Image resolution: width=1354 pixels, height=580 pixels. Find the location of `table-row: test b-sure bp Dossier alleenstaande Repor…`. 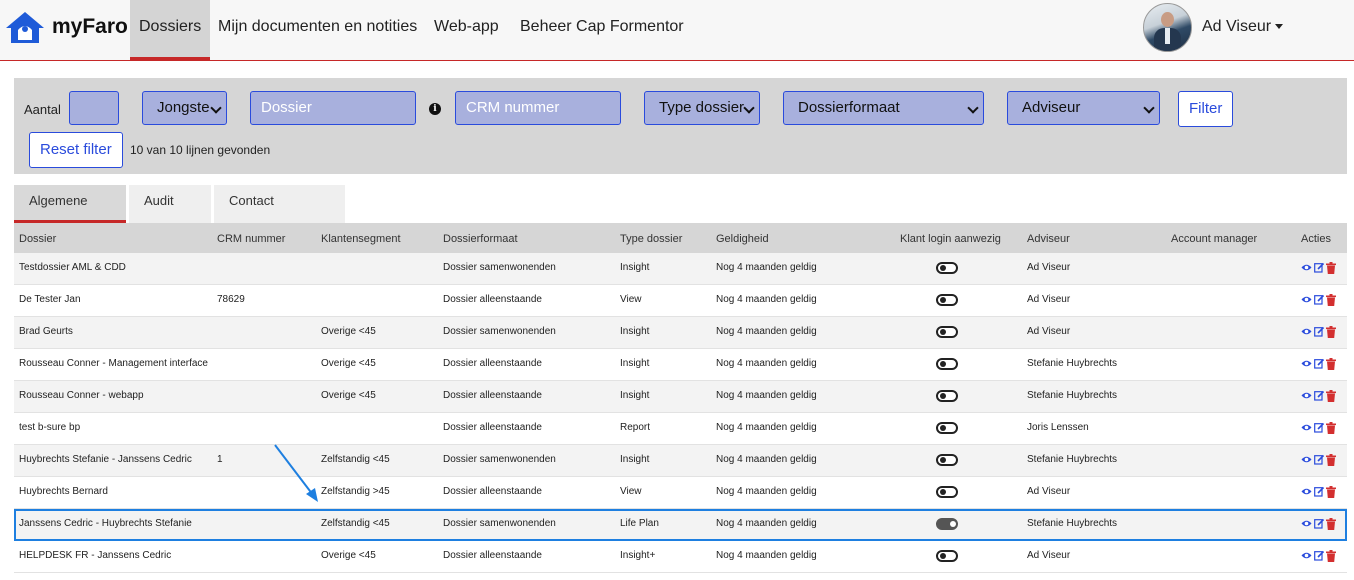

table-row: test b-sure bp Dossier alleenstaande Repor… is located at coordinates (680, 429).